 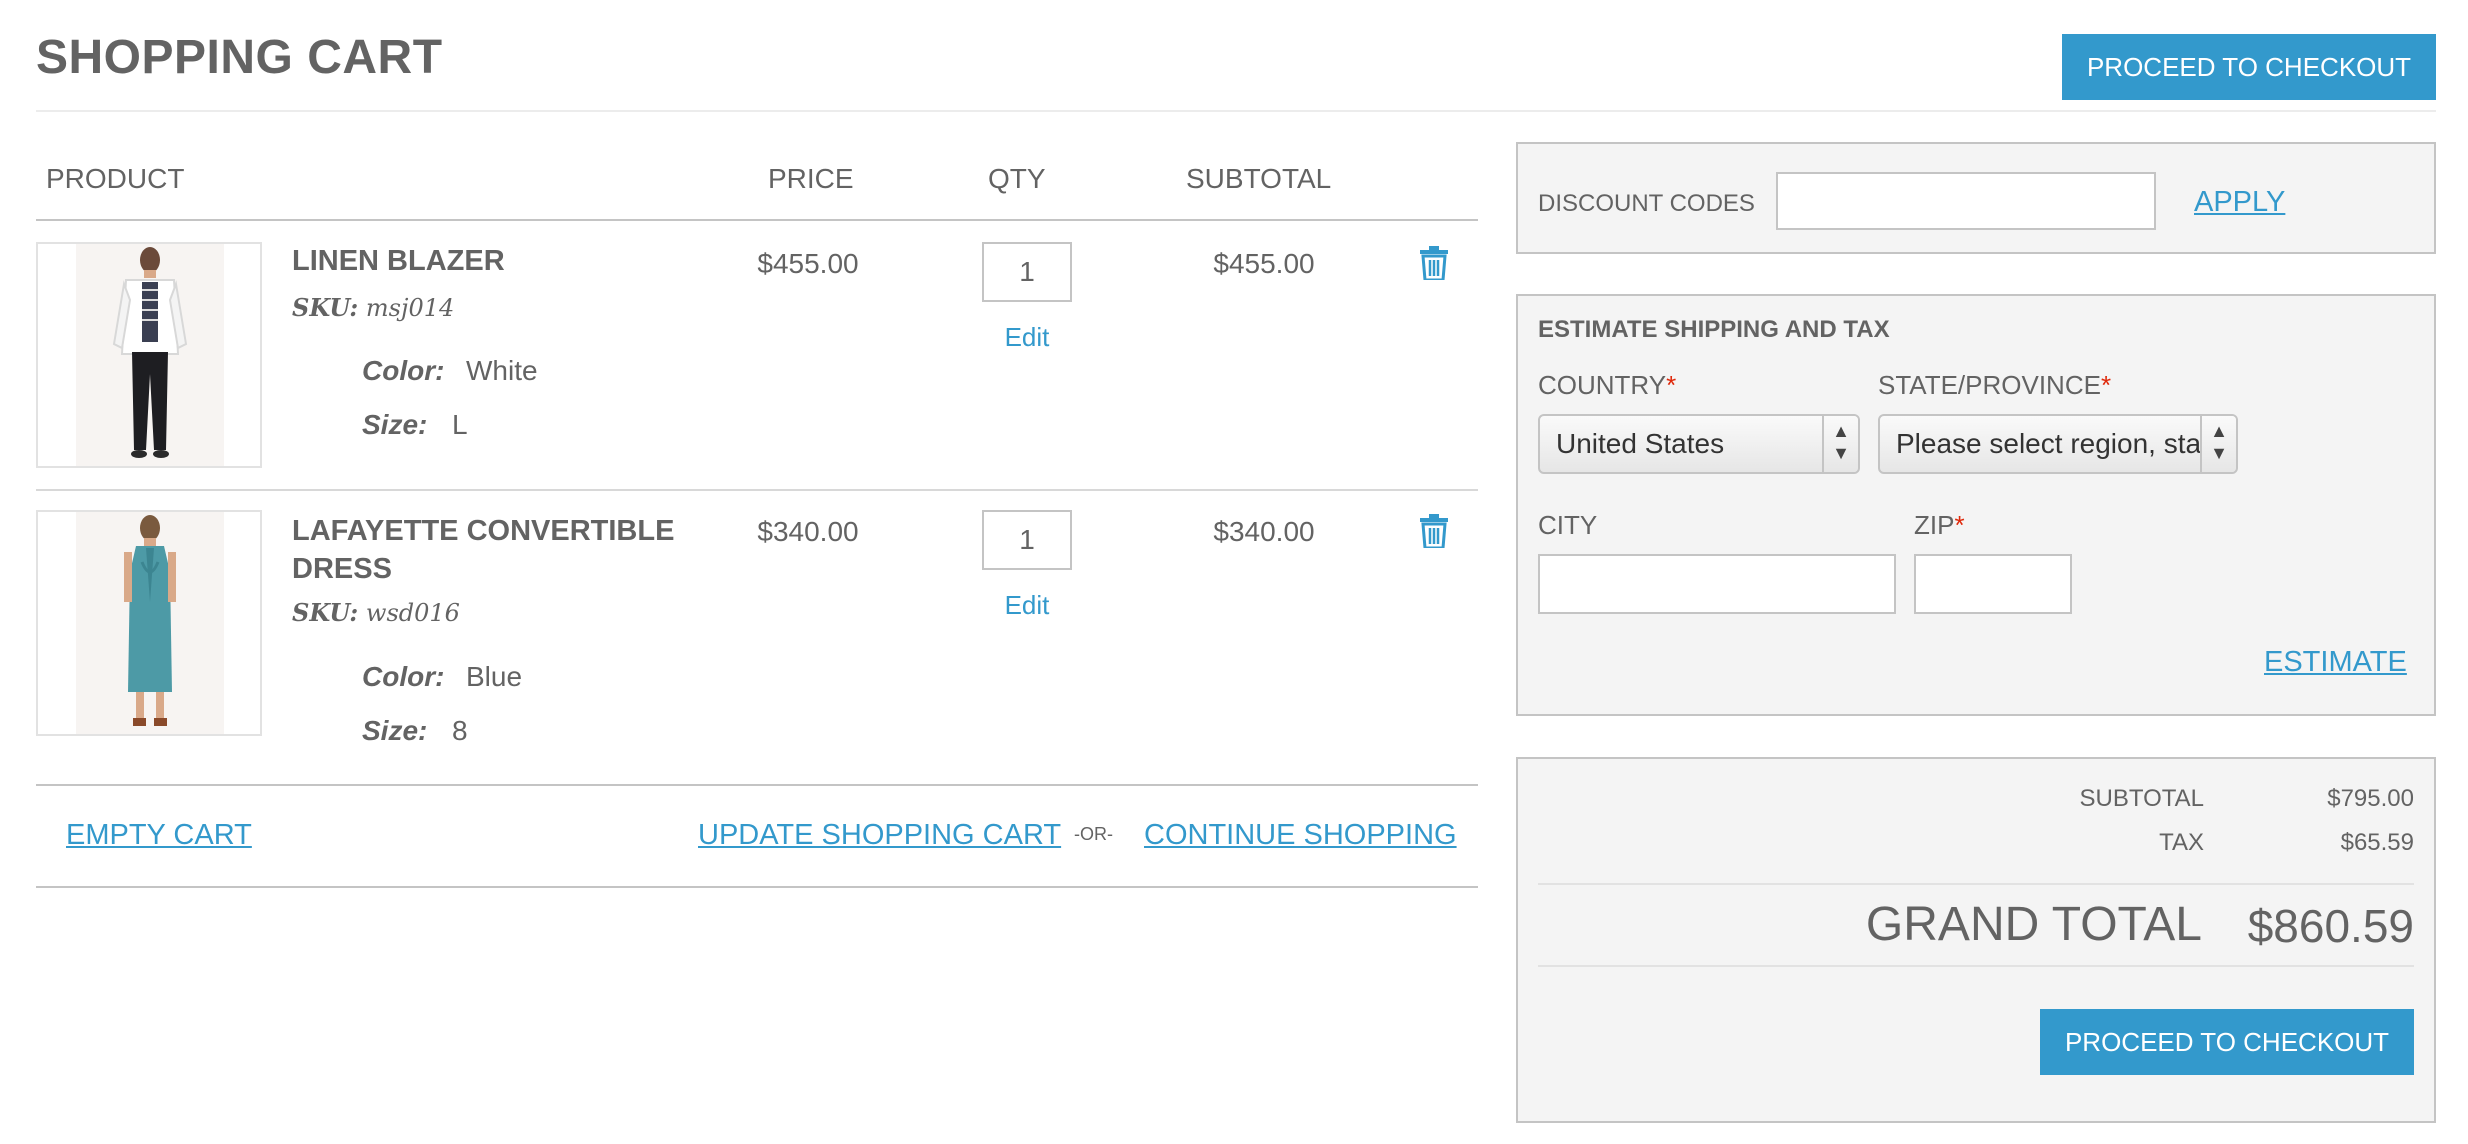 I want to click on option-value-size: 8, so click(x=460, y=730).